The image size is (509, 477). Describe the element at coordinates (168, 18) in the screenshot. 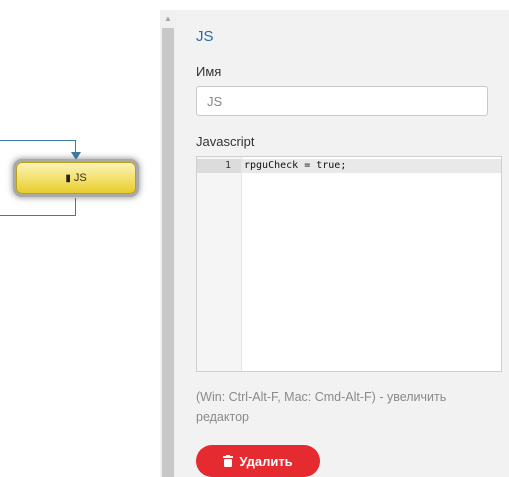

I see `scroll-up-arrow-icon: ▲` at that location.